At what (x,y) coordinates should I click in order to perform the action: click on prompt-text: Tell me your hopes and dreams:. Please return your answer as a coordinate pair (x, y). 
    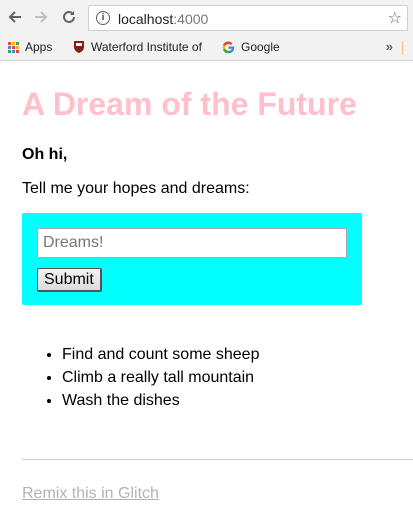
    Looking at the image, I should click on (136, 188).